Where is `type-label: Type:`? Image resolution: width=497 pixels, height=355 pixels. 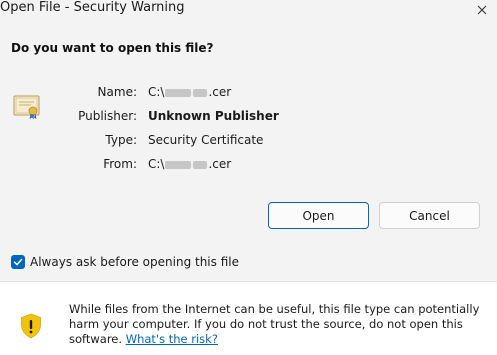
type-label: Type: is located at coordinates (121, 140).